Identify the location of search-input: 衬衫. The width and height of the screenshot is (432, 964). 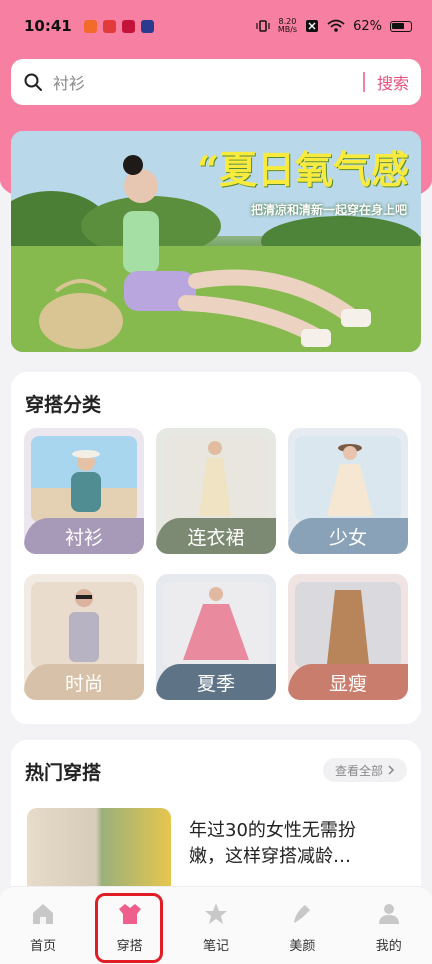
(208, 82).